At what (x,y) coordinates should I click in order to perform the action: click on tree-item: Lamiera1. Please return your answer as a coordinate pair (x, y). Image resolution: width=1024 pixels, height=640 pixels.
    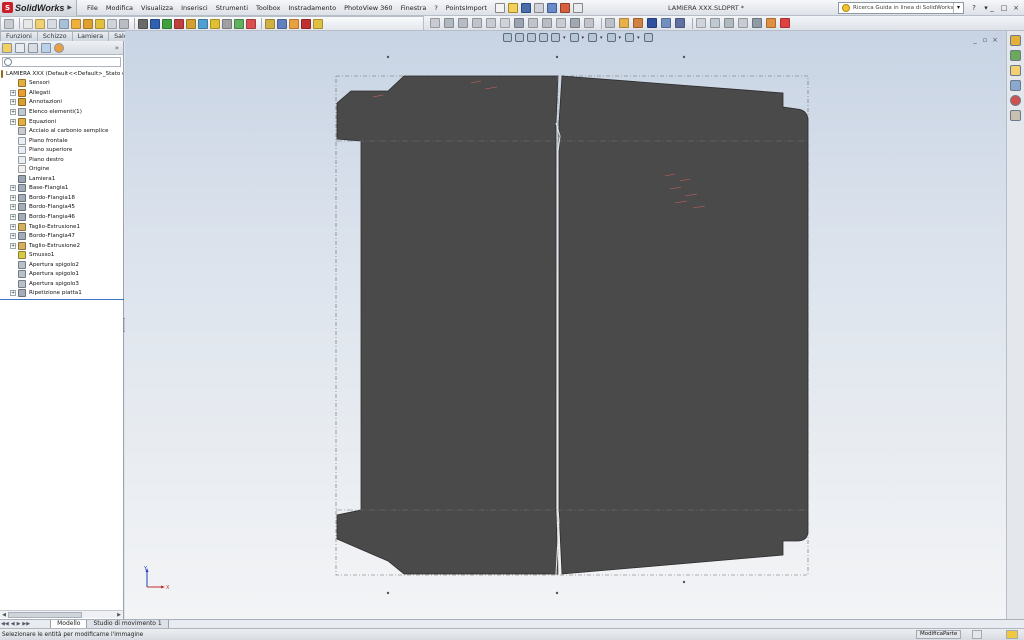
    Looking at the image, I should click on (61, 179).